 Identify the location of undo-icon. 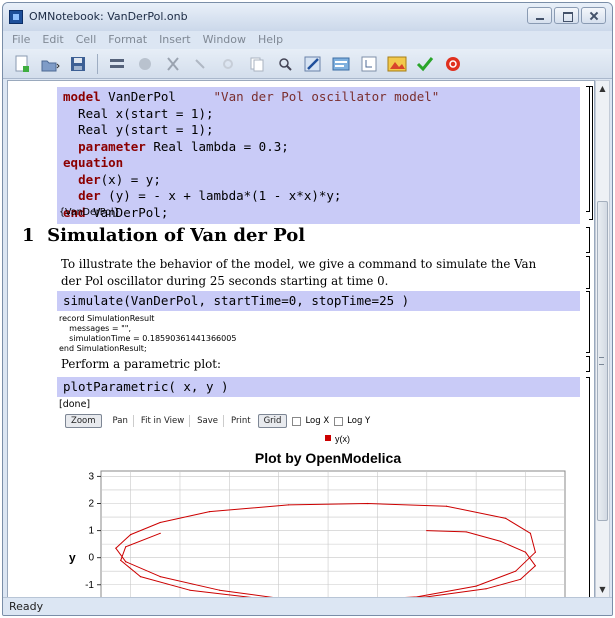
(201, 64).